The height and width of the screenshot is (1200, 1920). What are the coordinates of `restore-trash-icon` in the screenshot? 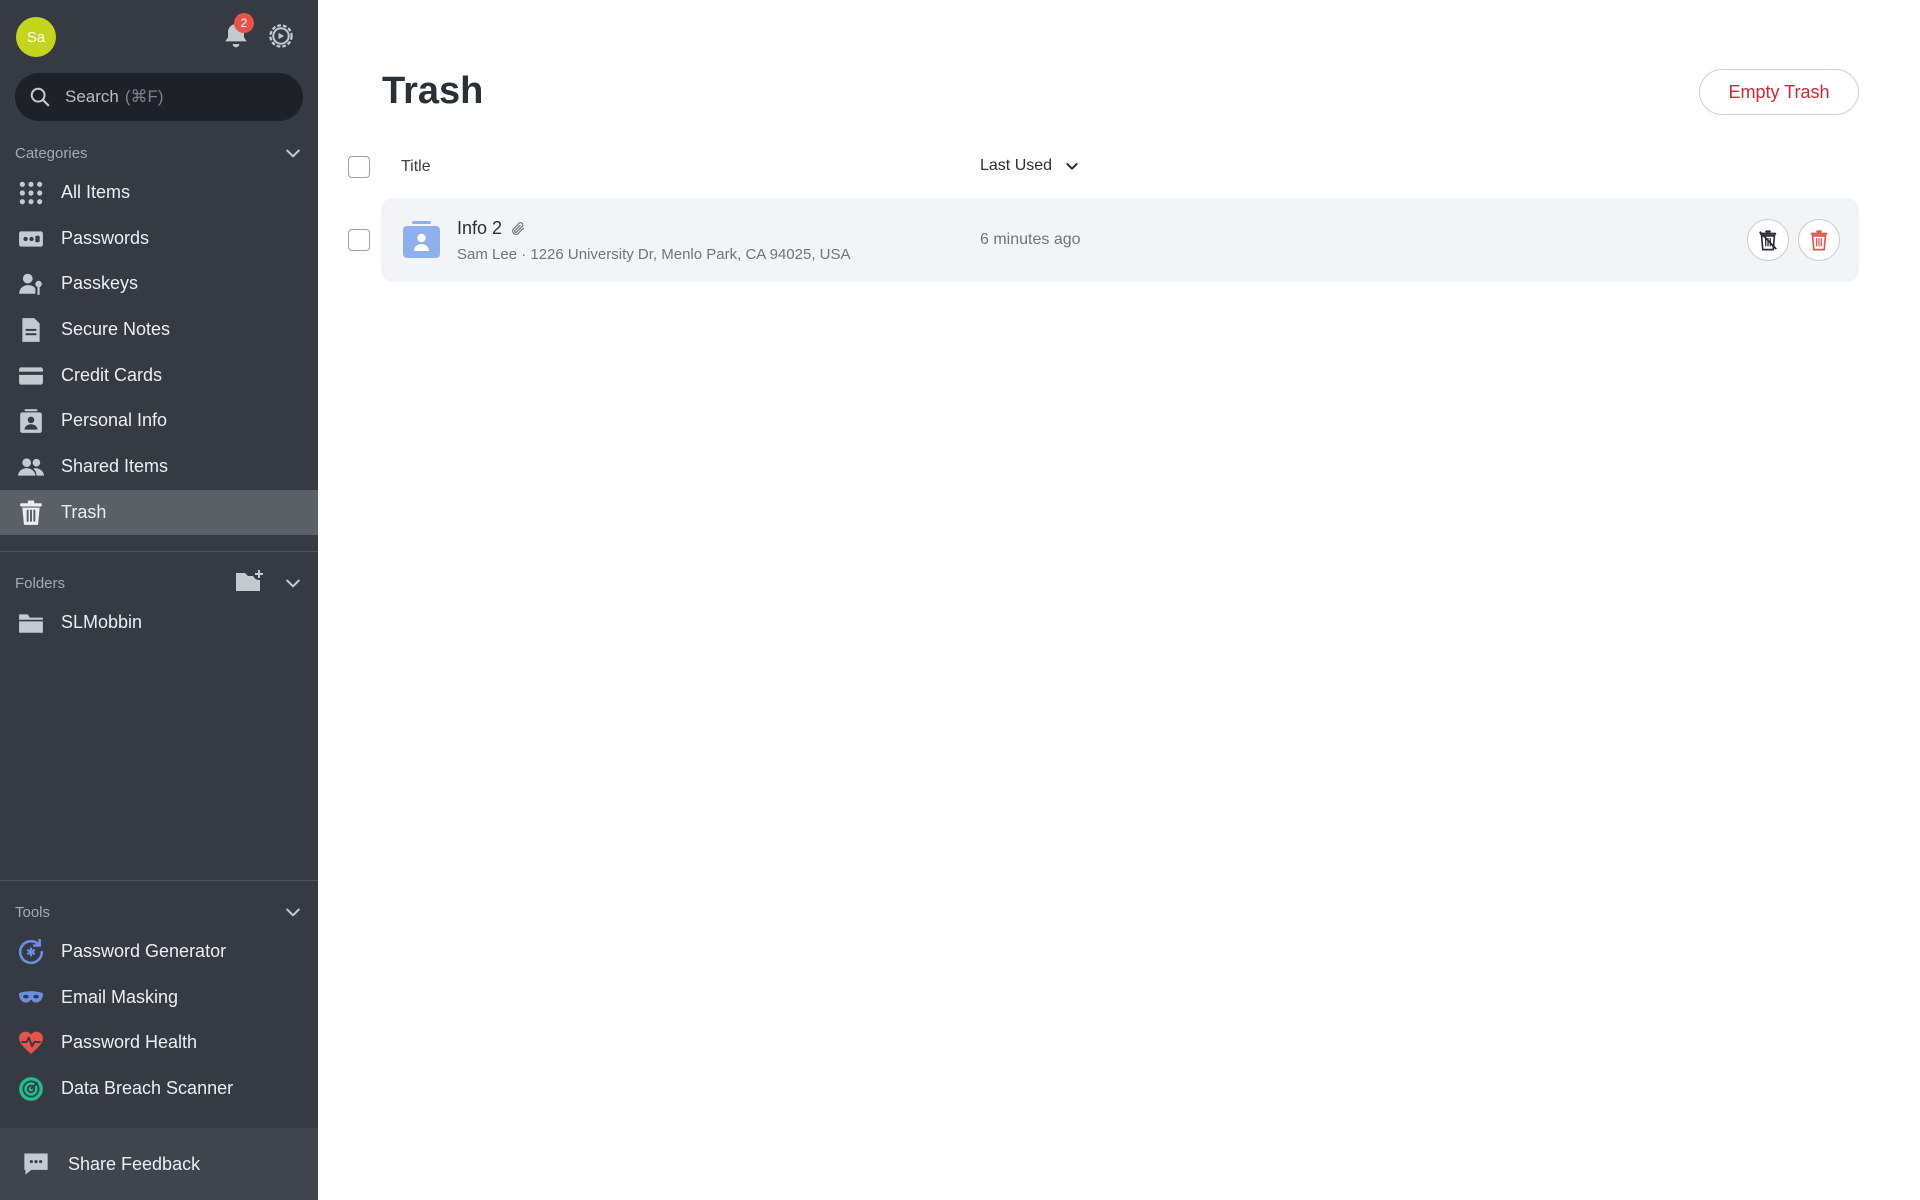 It's located at (1768, 240).